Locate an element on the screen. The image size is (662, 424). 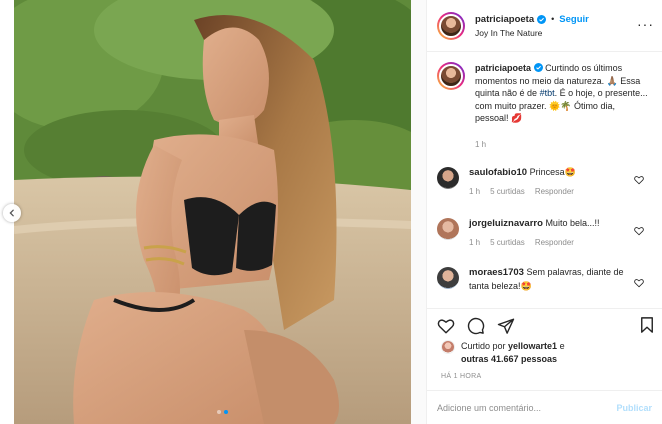
heart-icon is located at coordinates (446, 326).